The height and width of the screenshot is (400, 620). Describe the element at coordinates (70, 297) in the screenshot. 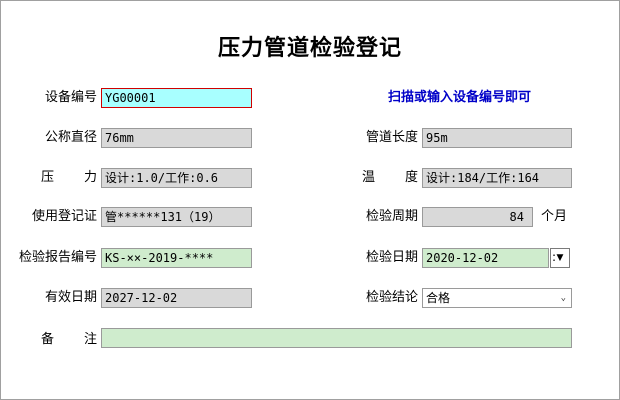

I see `valid-date-label: 有效日期` at that location.